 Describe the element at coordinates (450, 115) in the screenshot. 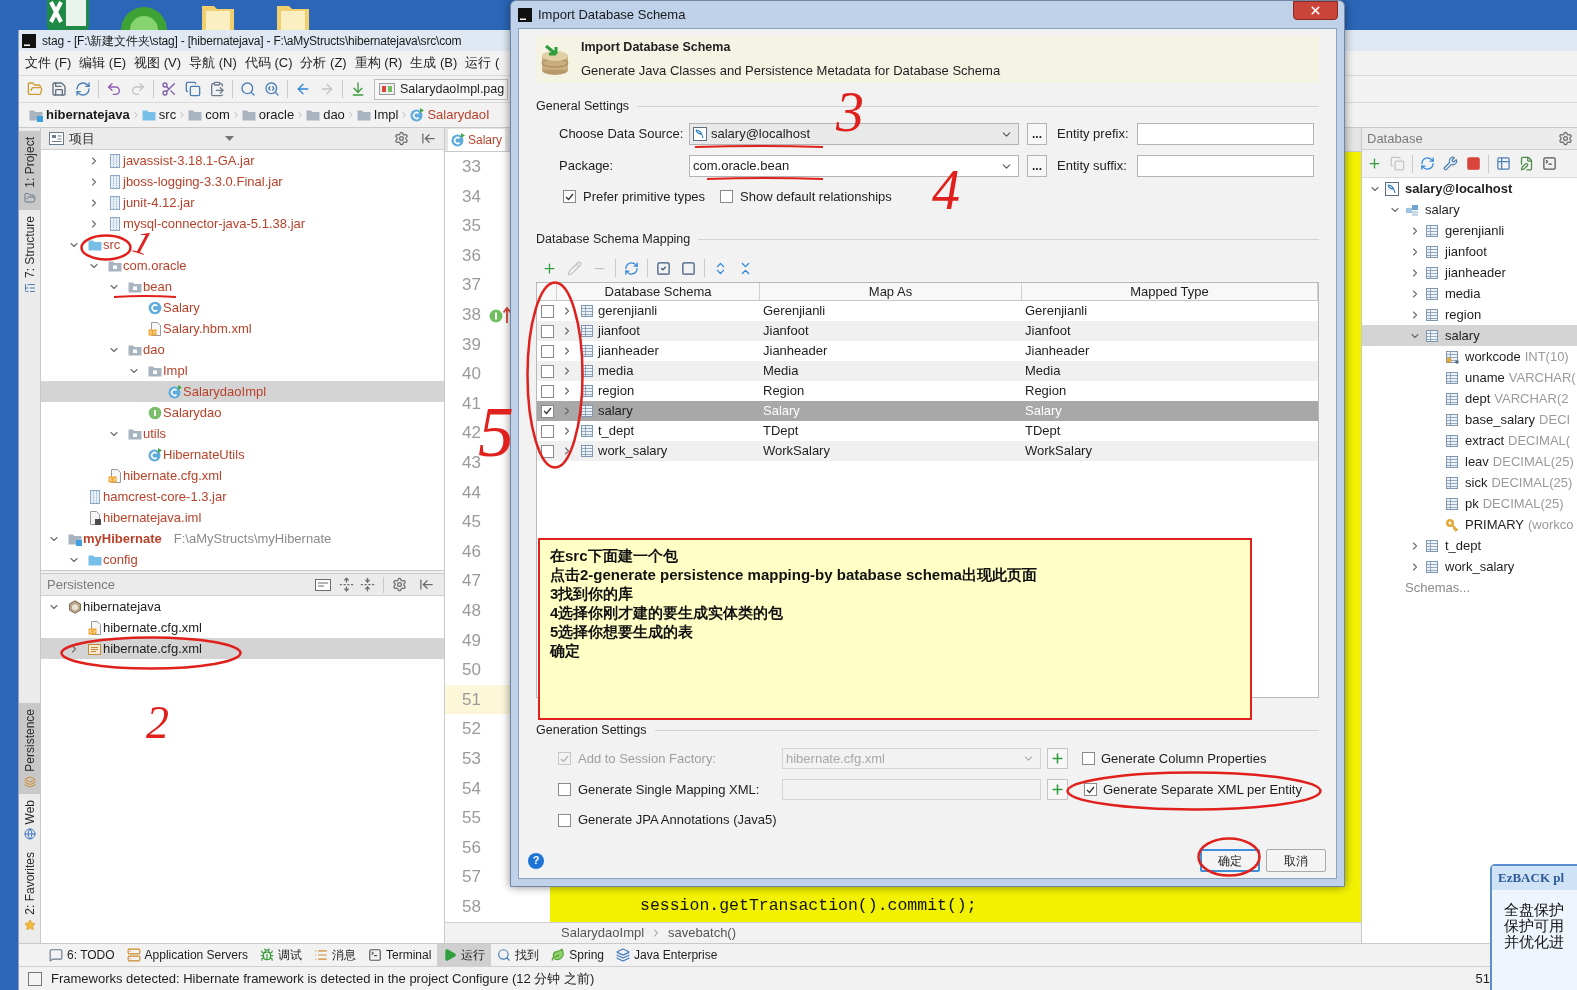

I see `breadcrumb-item: SalarydaoI` at that location.